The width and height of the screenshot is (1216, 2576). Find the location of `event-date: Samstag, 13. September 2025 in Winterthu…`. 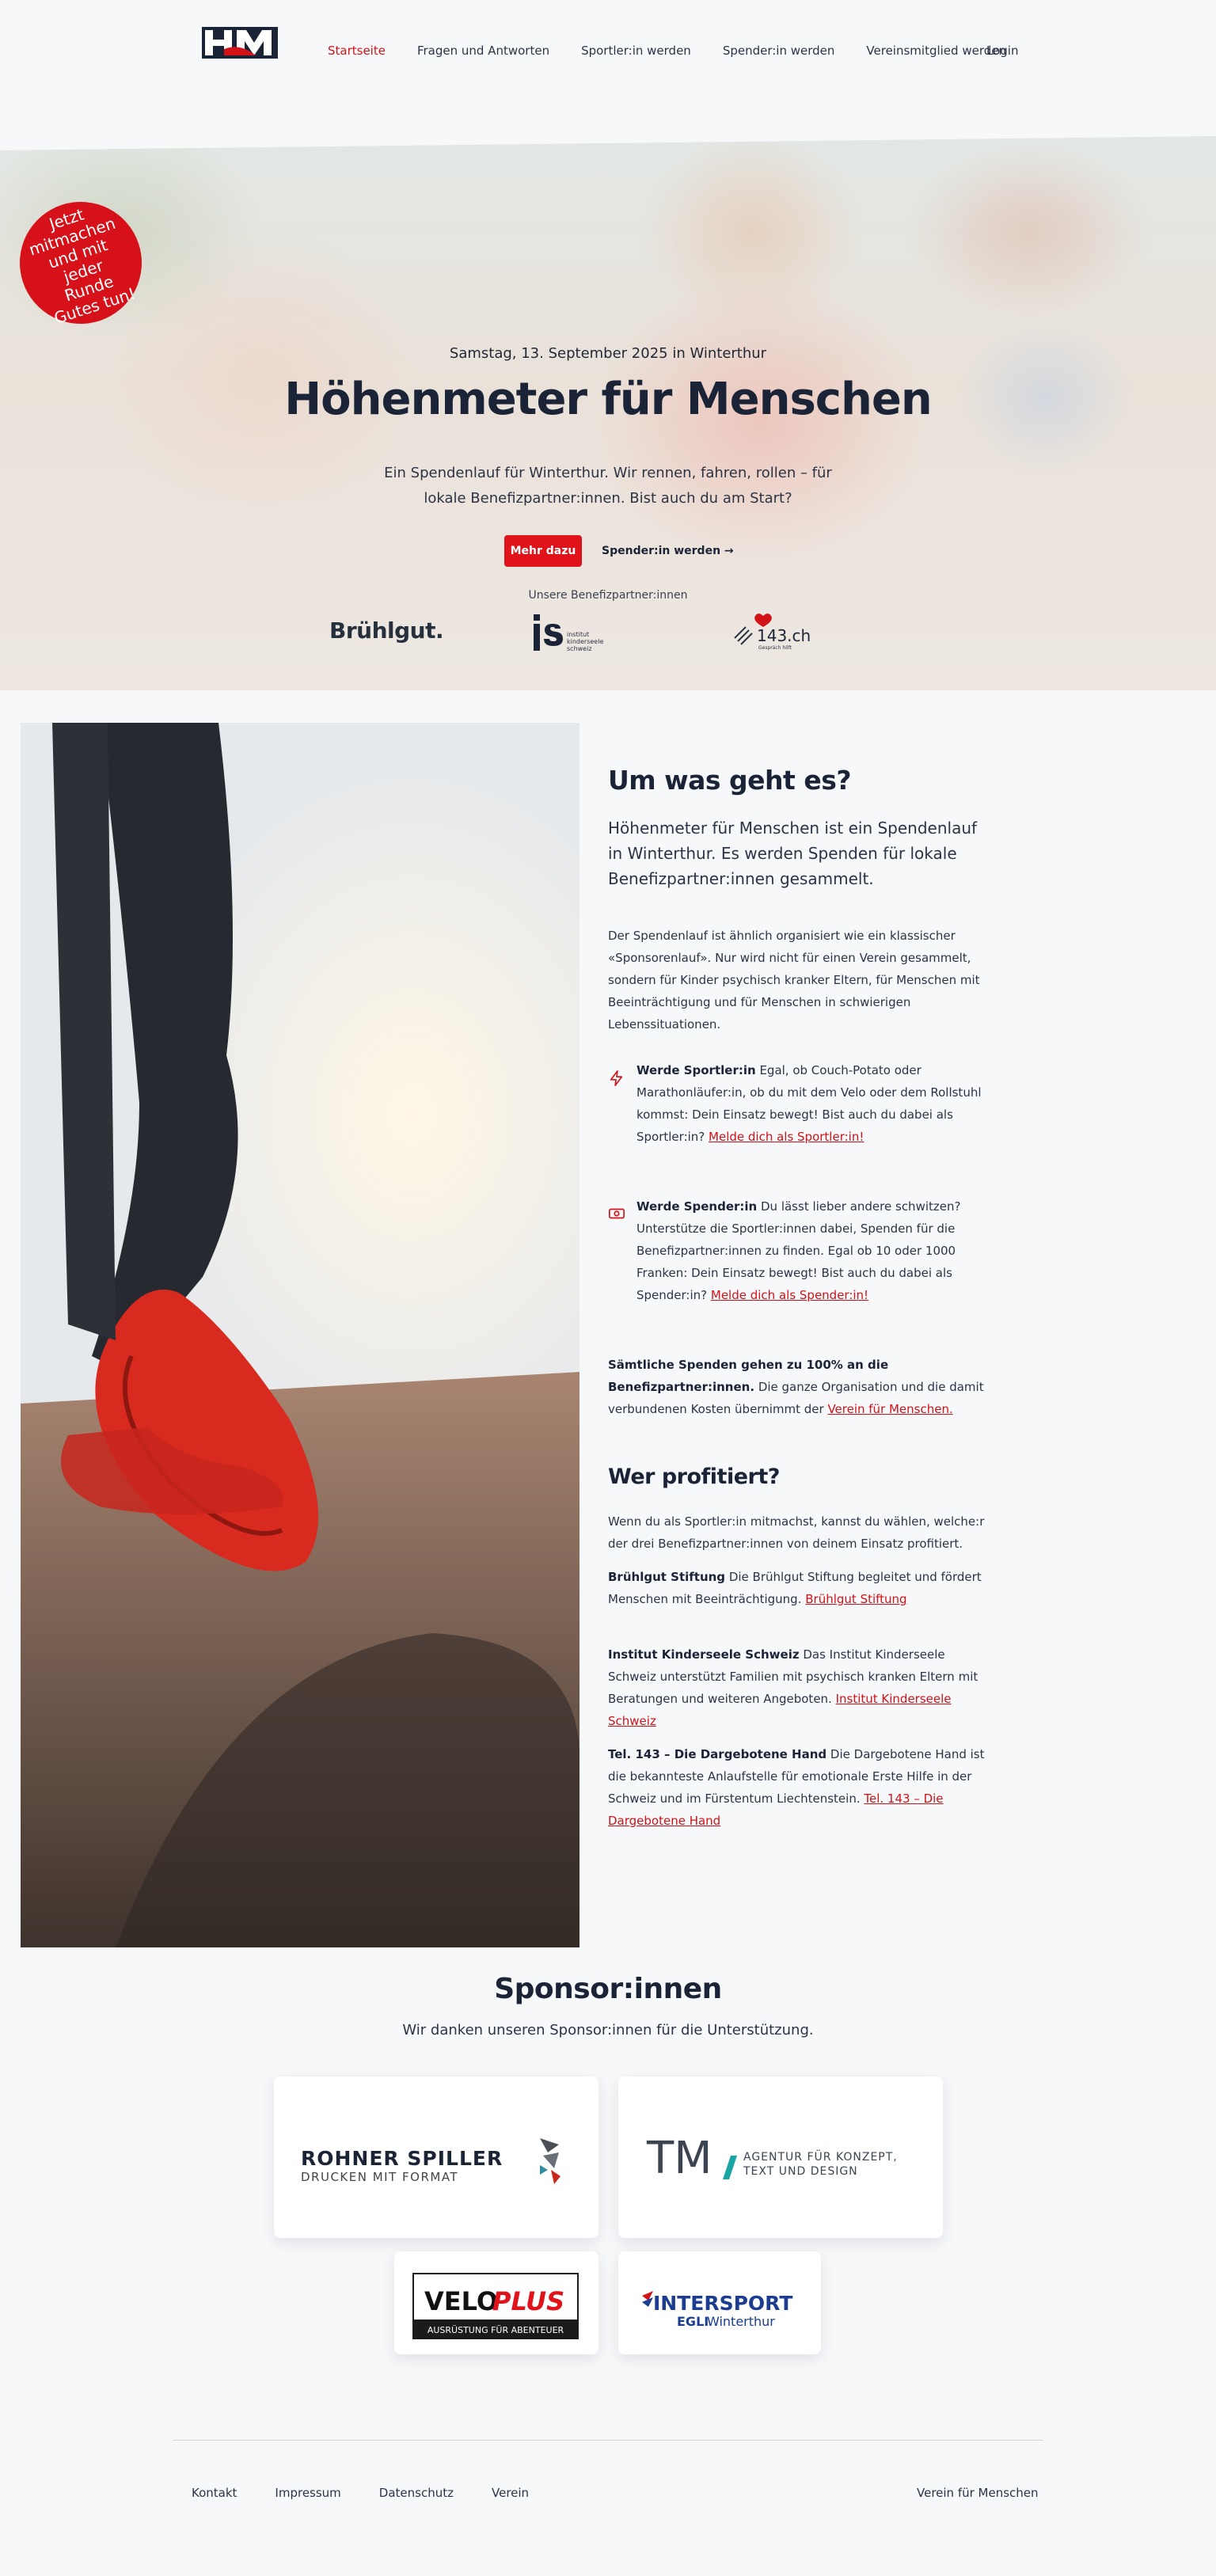

event-date: Samstag, 13. September 2025 in Winterthu… is located at coordinates (608, 354).